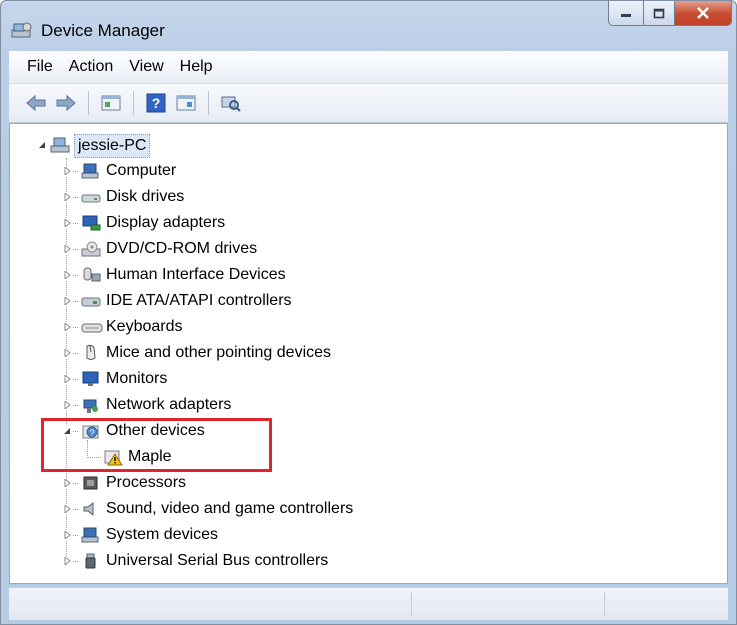 The image size is (737, 625). I want to click on keyboard-icon, so click(92, 327).